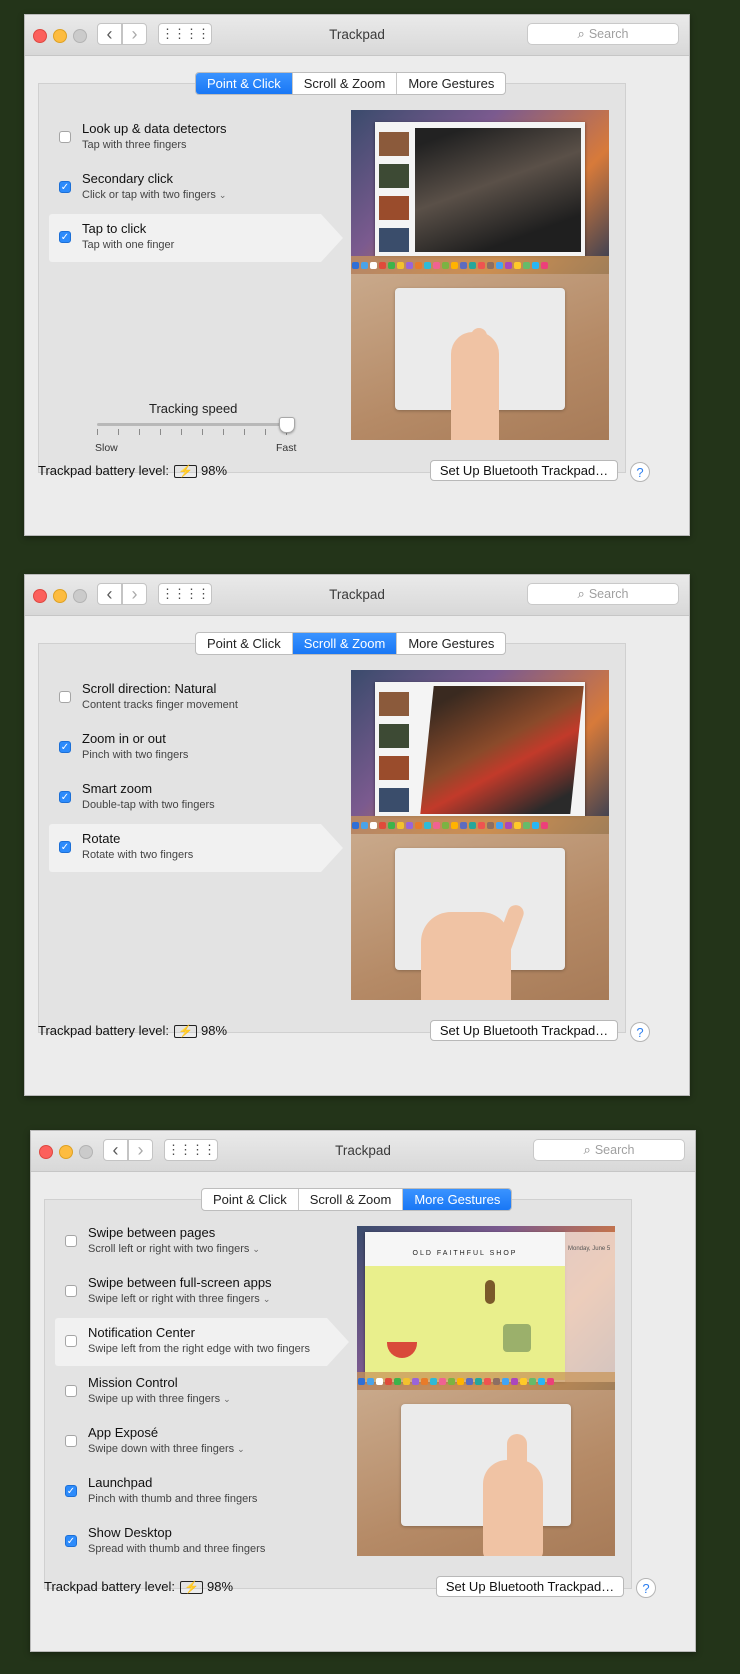 The width and height of the screenshot is (740, 1674). Describe the element at coordinates (286, 448) in the screenshot. I see `slider-max-label: Fast` at that location.